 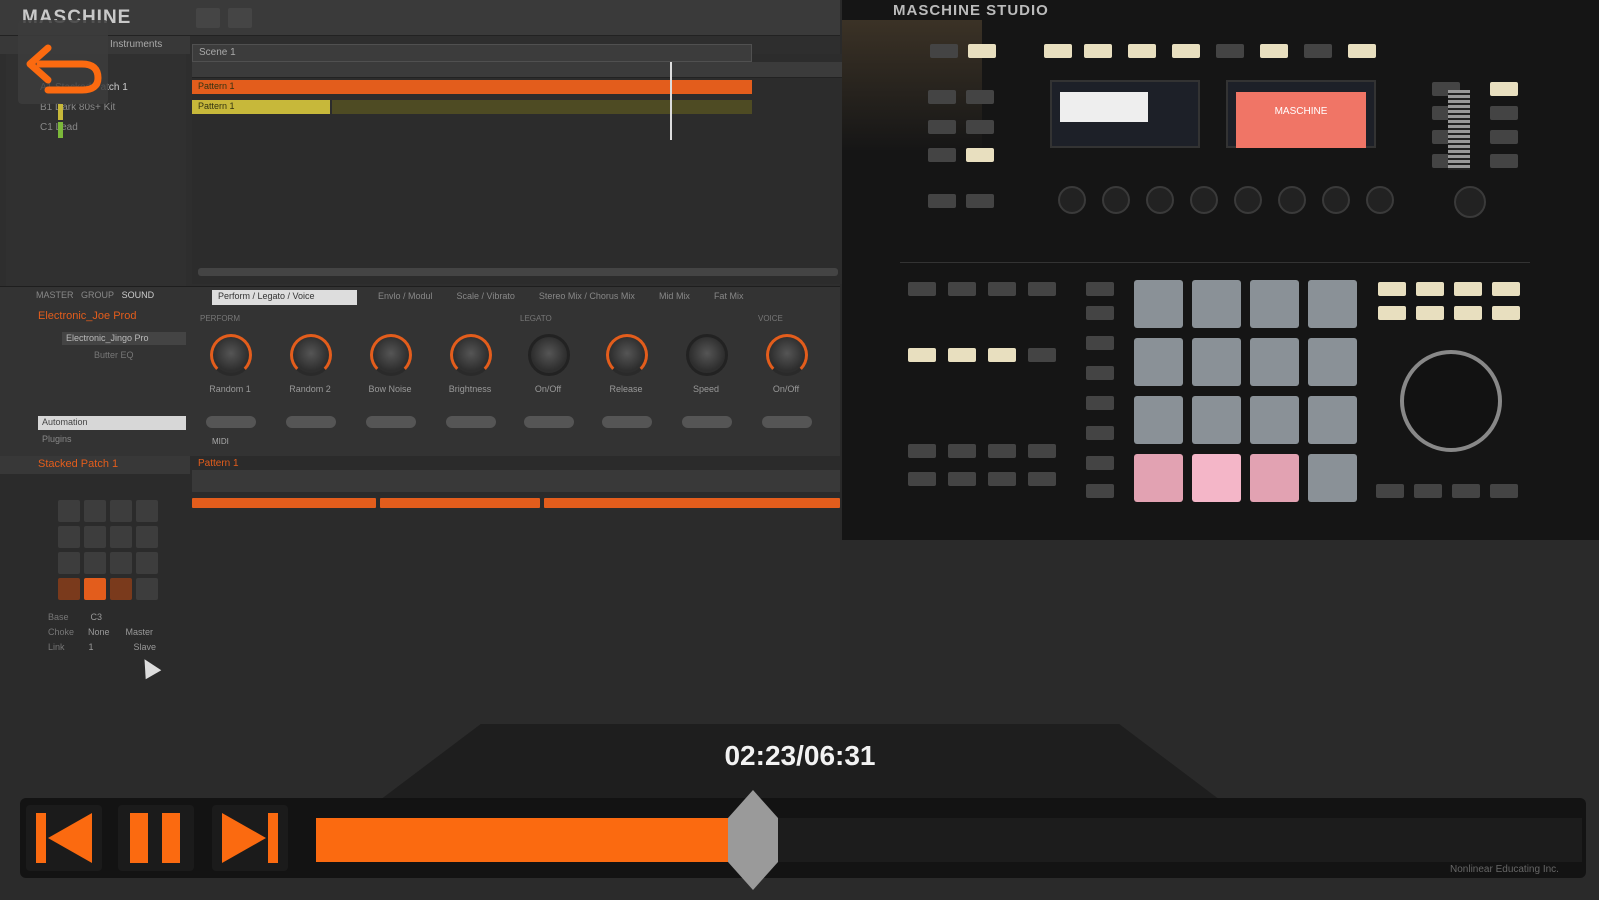 I want to click on info-value: 1, so click(x=91, y=647).